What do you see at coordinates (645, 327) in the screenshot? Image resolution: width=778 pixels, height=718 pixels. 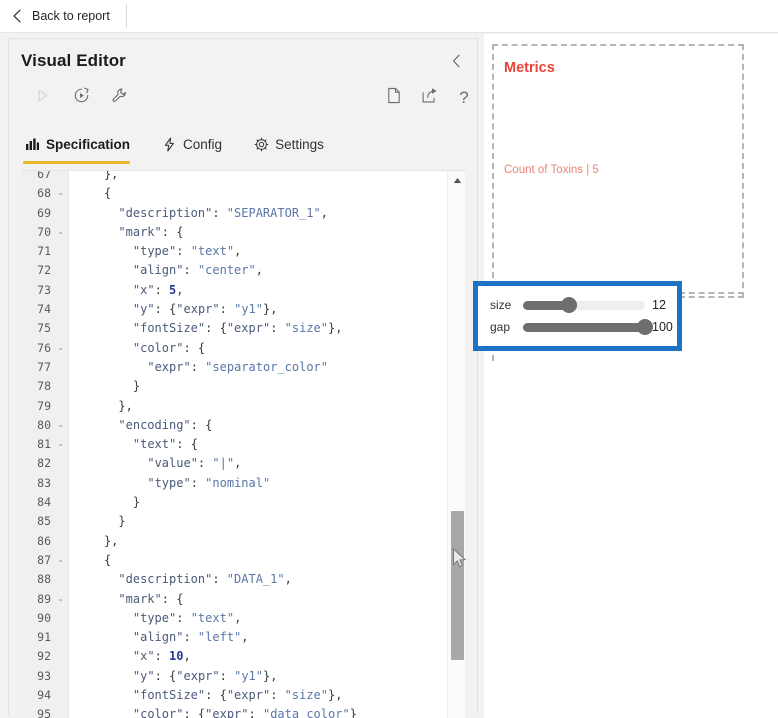 I see `gap-slider-thumb` at bounding box center [645, 327].